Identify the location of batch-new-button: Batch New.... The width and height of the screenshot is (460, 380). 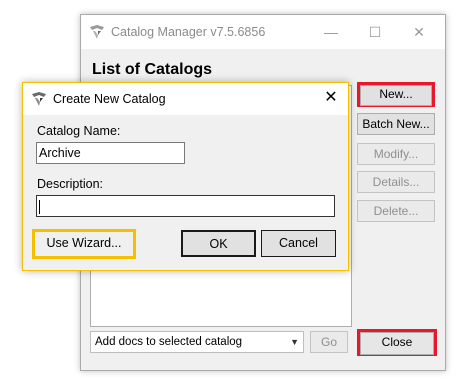
(396, 124).